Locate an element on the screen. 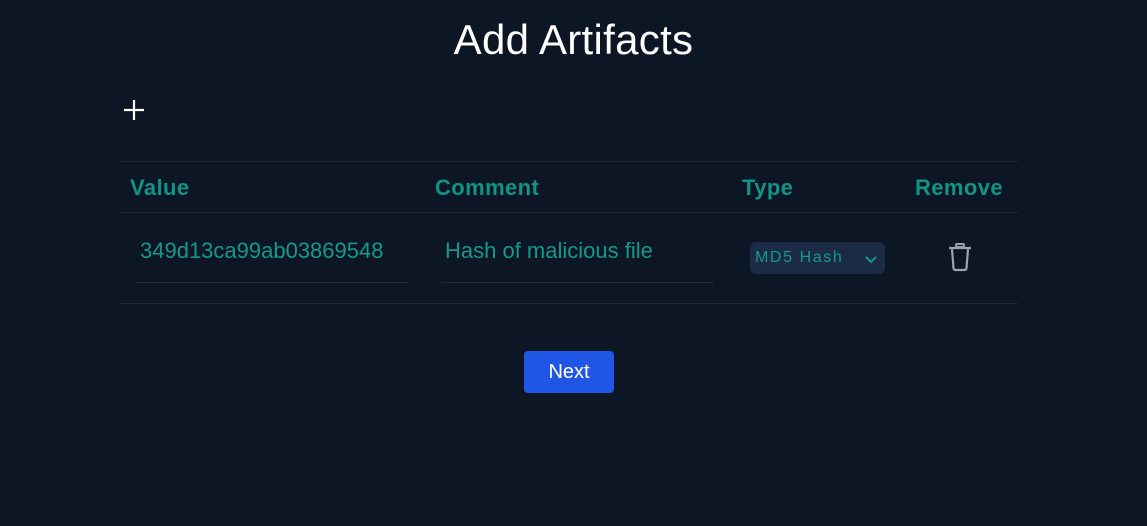 This screenshot has height=526, width=1147. comment-field-wrapper is located at coordinates (577, 254).